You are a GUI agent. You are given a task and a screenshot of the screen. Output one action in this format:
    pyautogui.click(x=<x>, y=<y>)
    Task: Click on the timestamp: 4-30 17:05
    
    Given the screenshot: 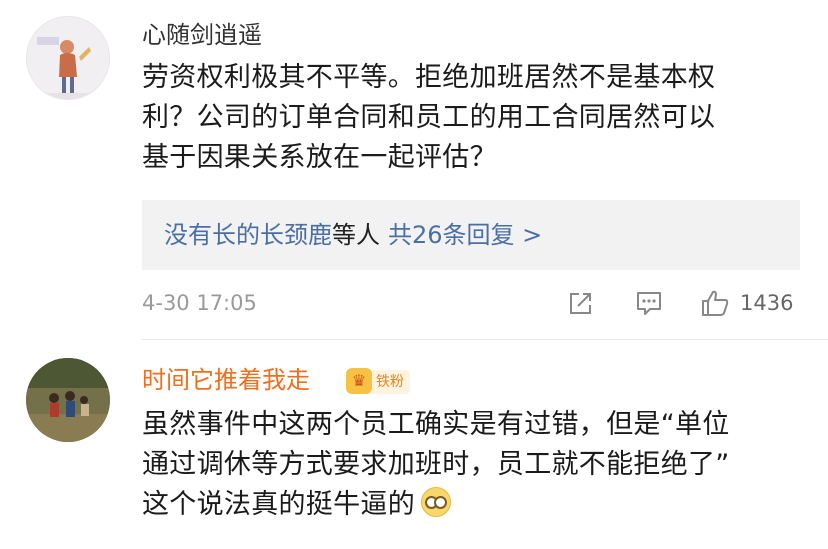 What is the action you would take?
    pyautogui.click(x=199, y=303)
    